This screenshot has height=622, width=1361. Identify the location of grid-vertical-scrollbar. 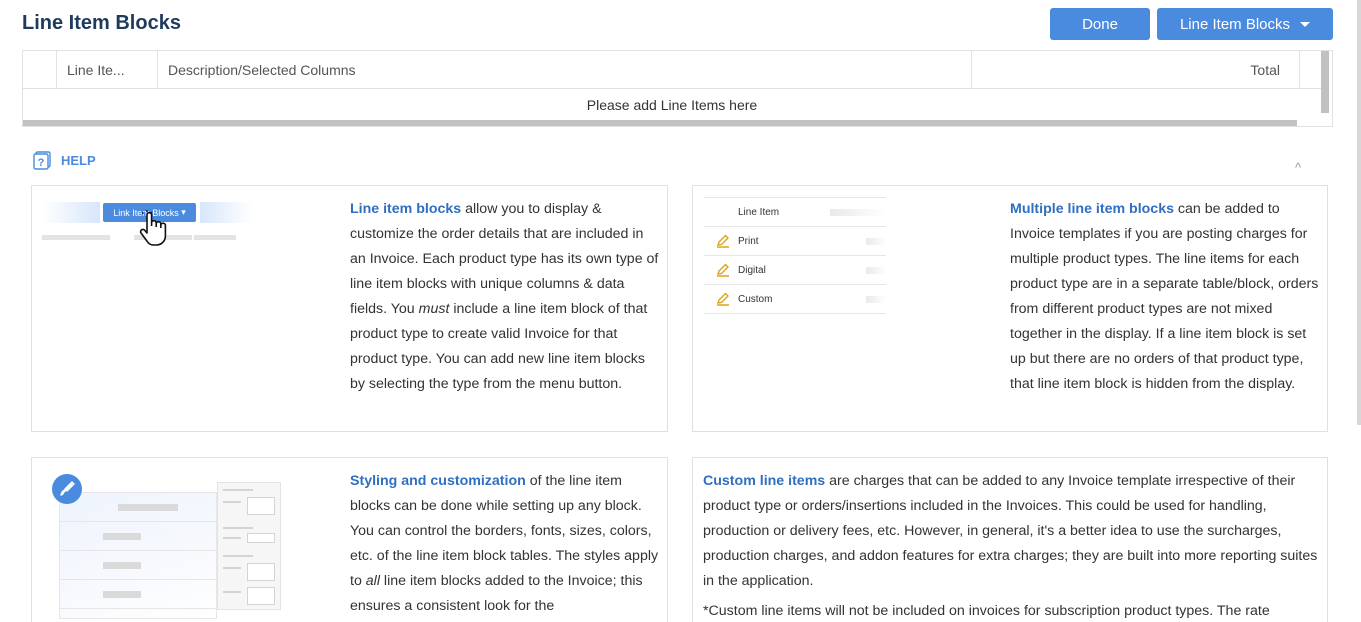
(1325, 82).